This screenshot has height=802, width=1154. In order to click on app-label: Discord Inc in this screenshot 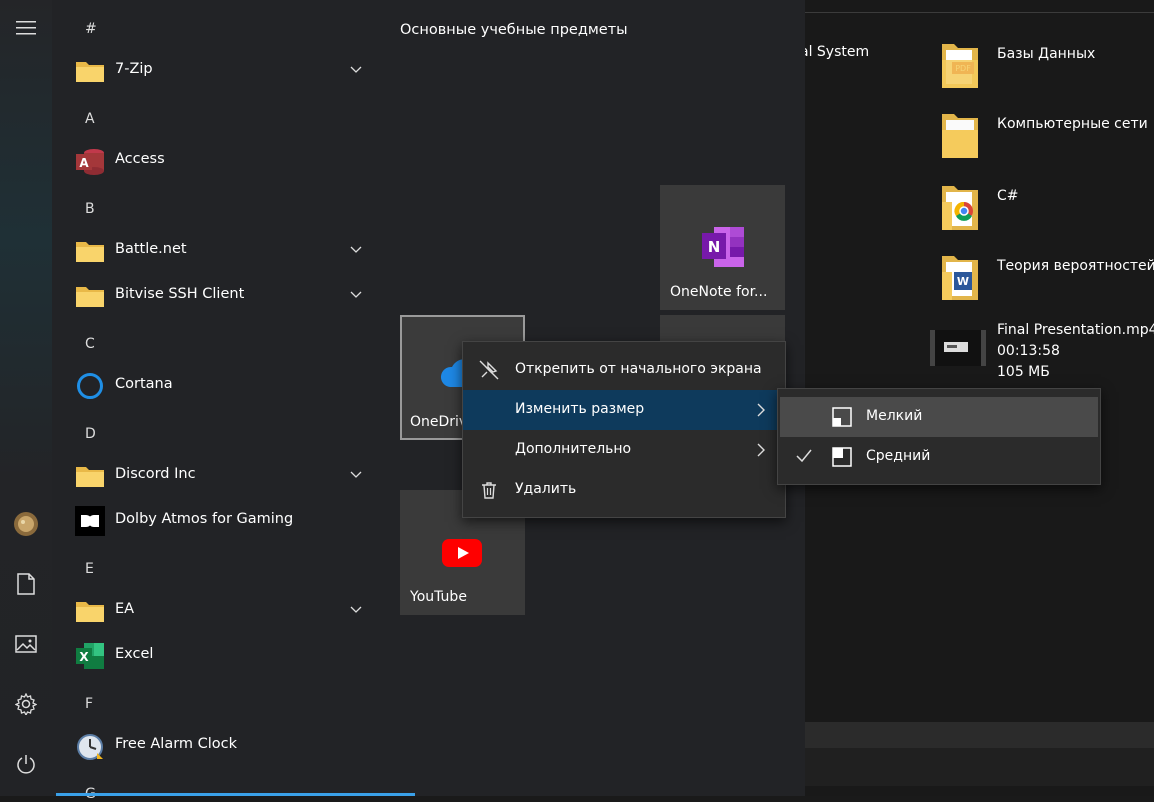, I will do `click(155, 474)`.